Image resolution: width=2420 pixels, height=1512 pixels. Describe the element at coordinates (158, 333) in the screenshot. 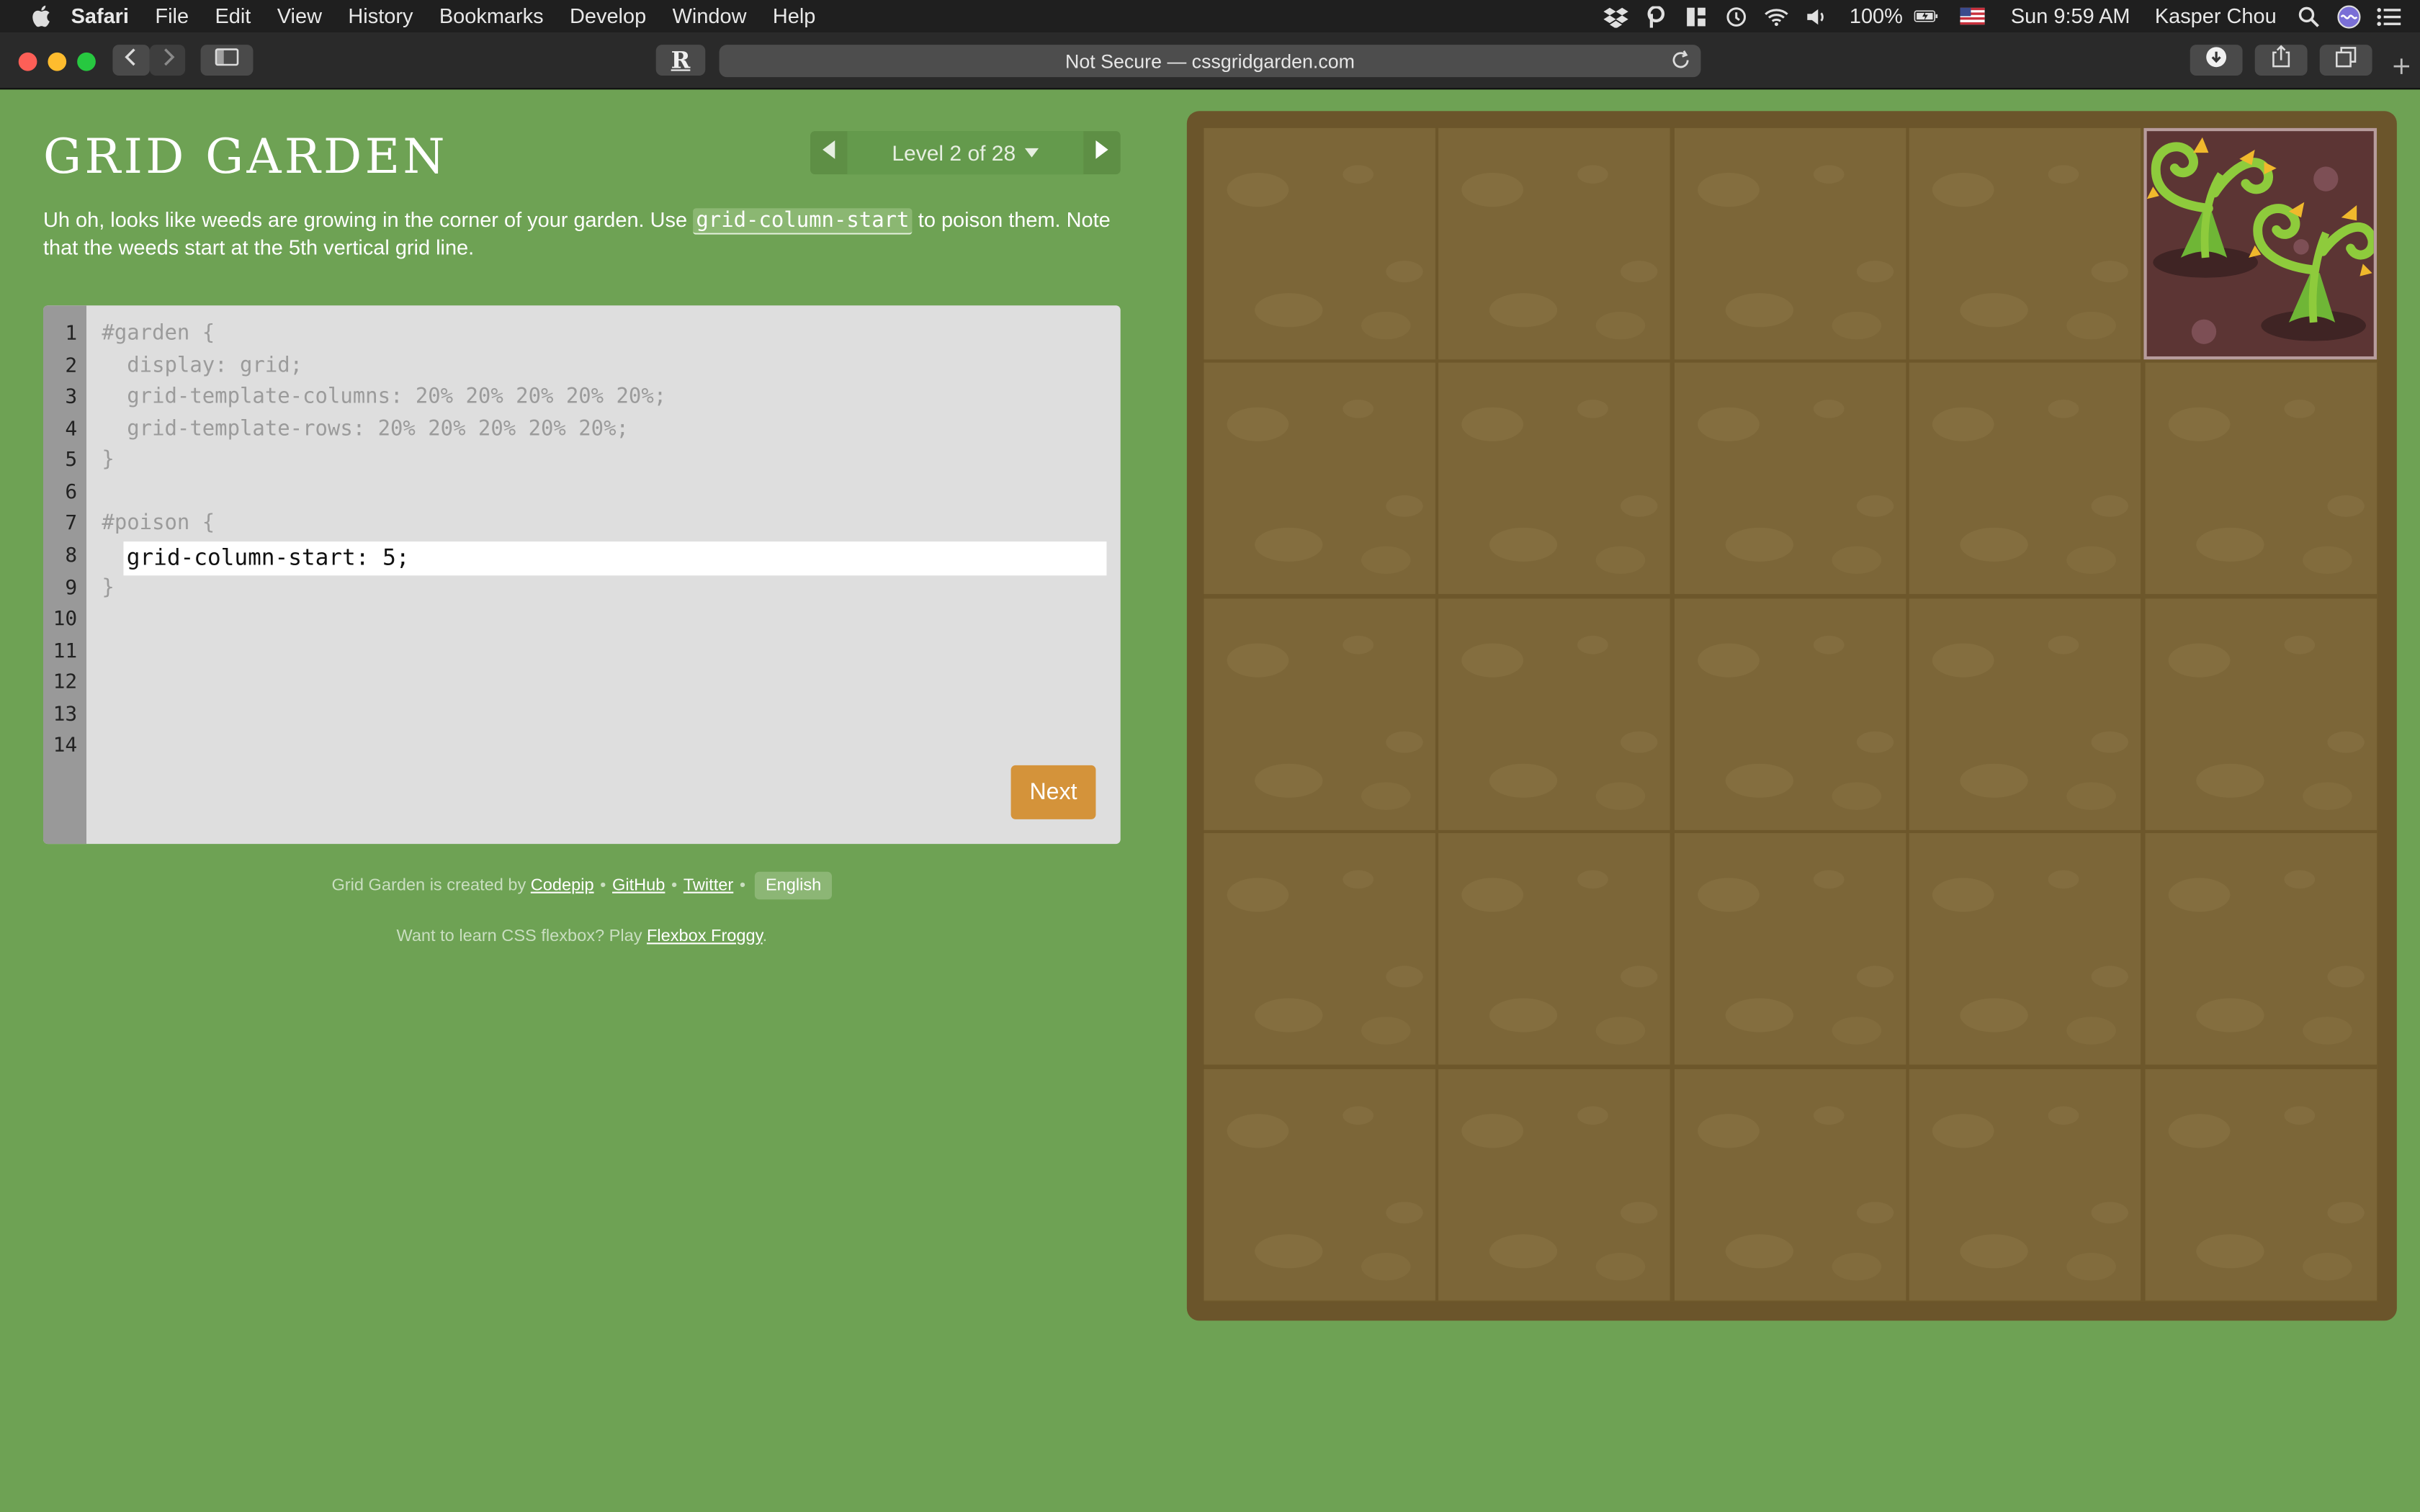

I see `code-line: #garden {` at that location.